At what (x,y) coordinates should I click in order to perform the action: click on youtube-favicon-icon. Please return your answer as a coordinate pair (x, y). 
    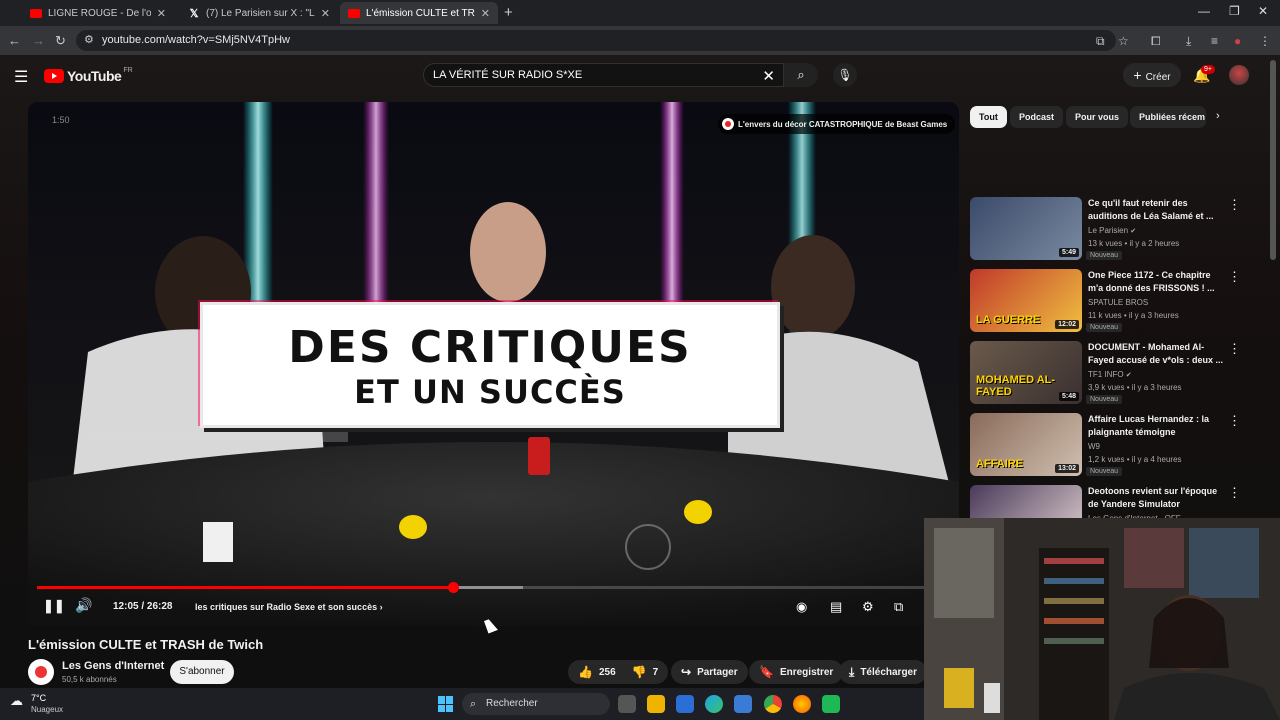
    Looking at the image, I should click on (36, 13).